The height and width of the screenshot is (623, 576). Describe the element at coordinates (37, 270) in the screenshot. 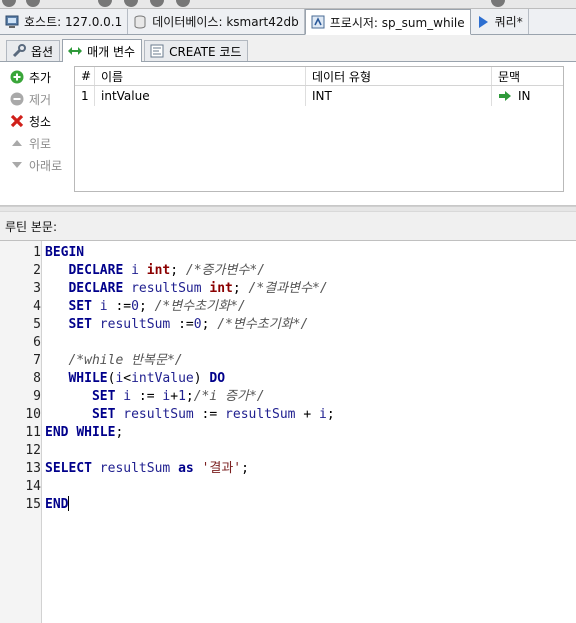

I see `line-number: 2` at that location.